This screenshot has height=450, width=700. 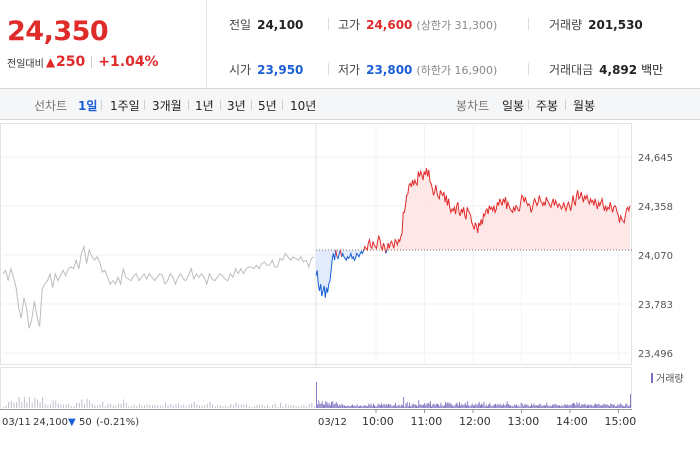 What do you see at coordinates (349, 70) in the screenshot?
I see `low-label: 저가` at bounding box center [349, 70].